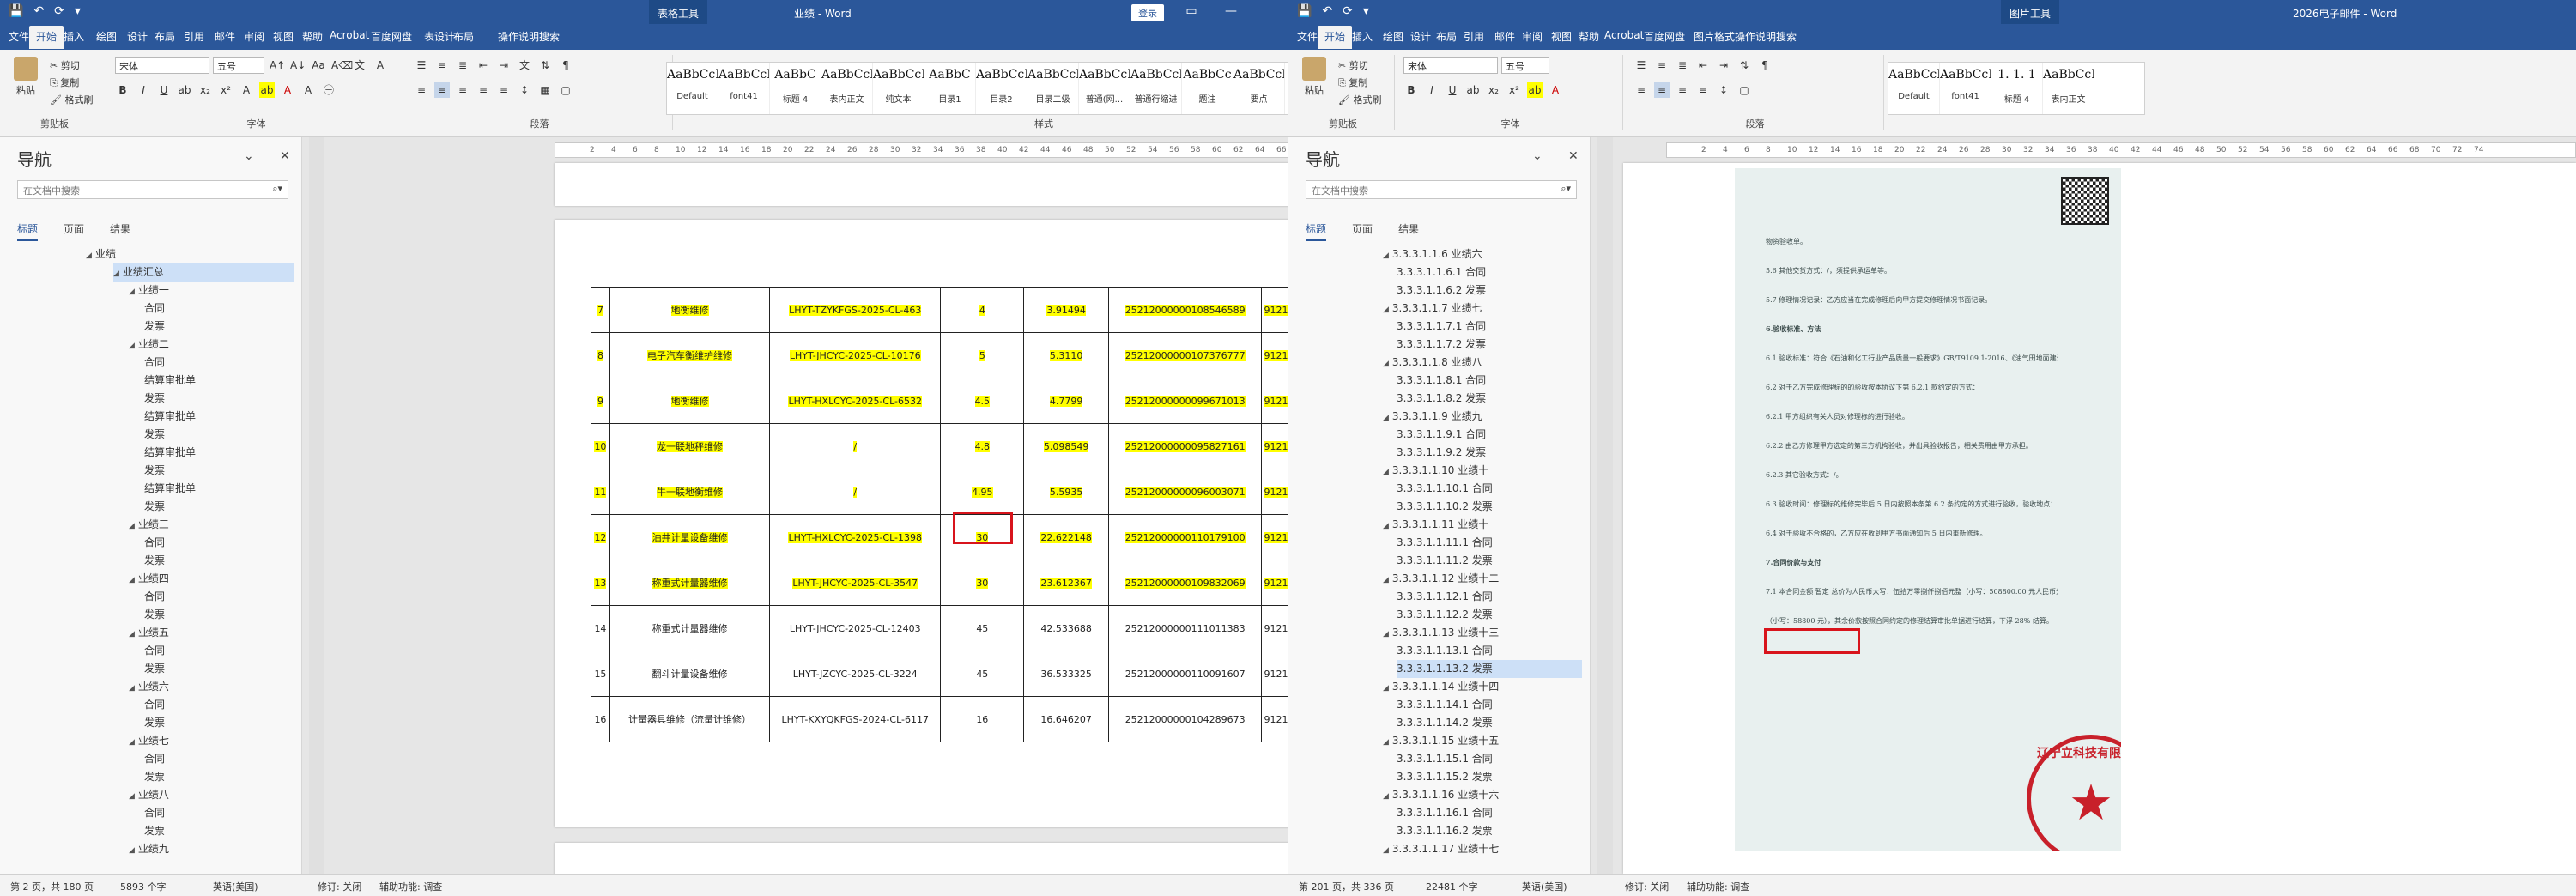 Image resolution: width=2576 pixels, height=896 pixels. What do you see at coordinates (1441, 795) in the screenshot?
I see `nav-item: ◢ 3.3.3.1.1.16 业绩十六` at bounding box center [1441, 795].